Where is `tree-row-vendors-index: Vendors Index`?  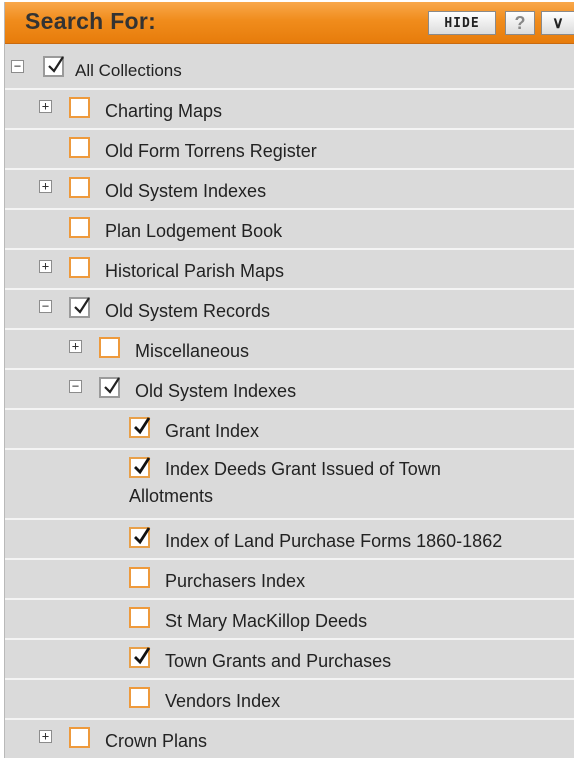 tree-row-vendors-index: Vendors Index is located at coordinates (289, 700).